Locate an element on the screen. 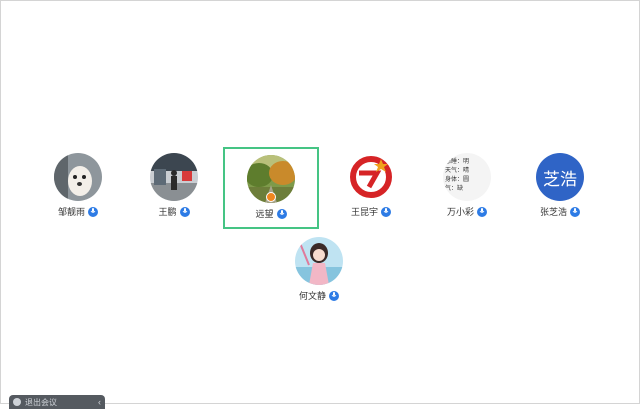 The height and width of the screenshot is (409, 640). participant-name: 王昆宇 is located at coordinates (364, 213).